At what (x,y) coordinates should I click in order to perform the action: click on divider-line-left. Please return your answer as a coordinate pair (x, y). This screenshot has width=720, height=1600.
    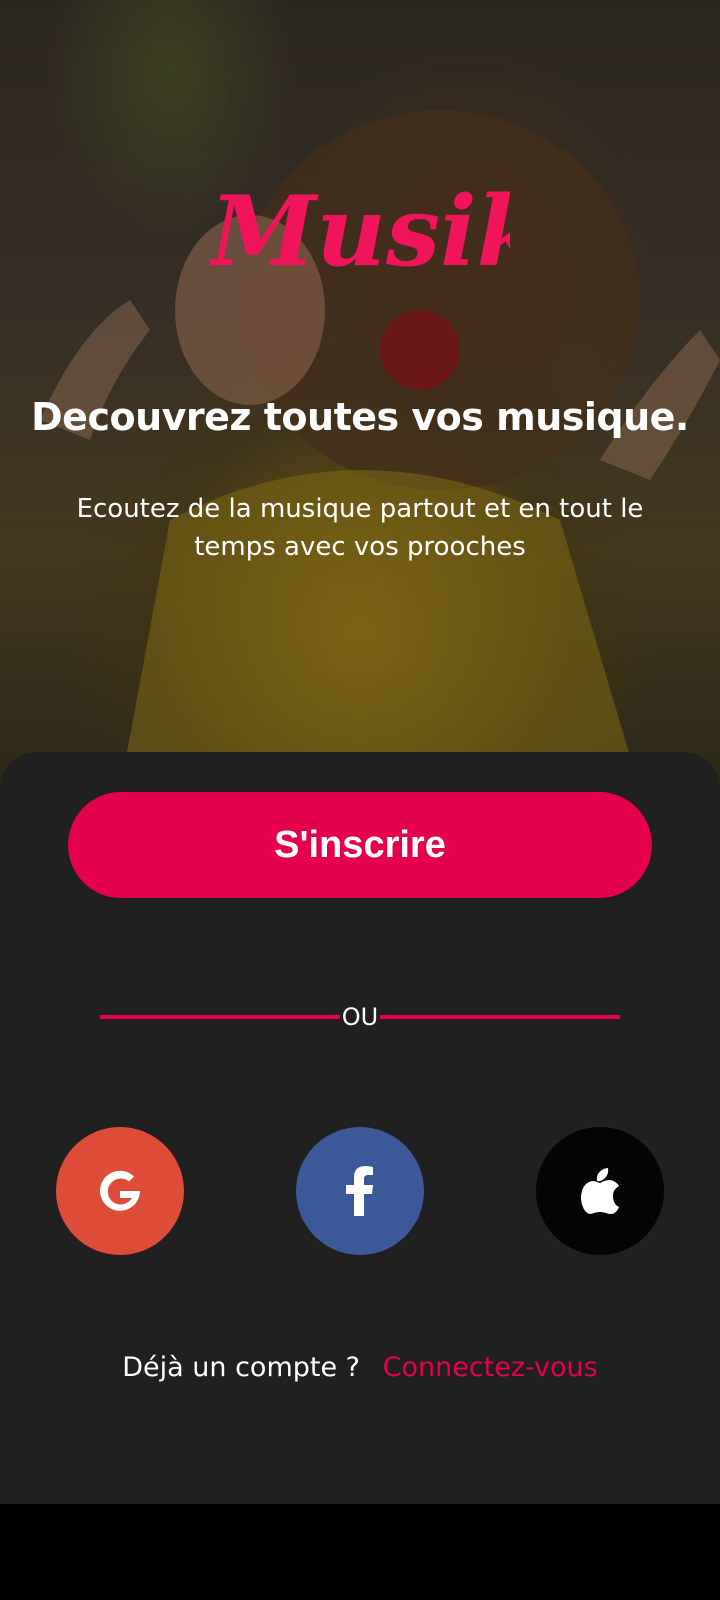
    Looking at the image, I should click on (220, 1017).